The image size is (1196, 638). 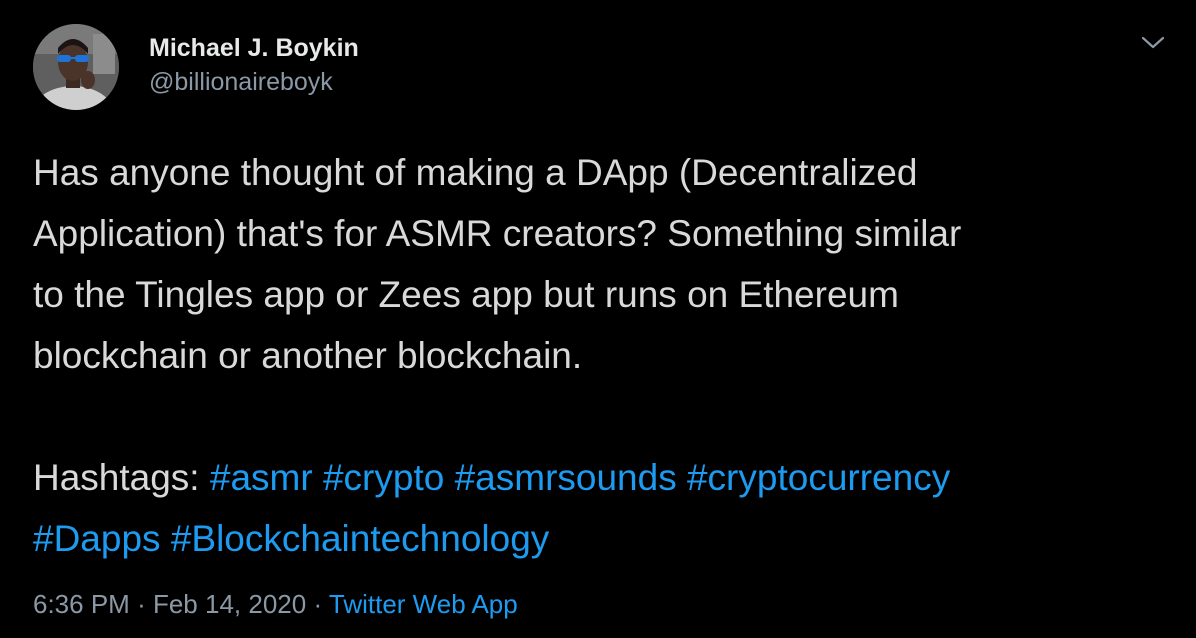 What do you see at coordinates (97, 538) in the screenshot?
I see `hashtag-link: #Dapps` at bounding box center [97, 538].